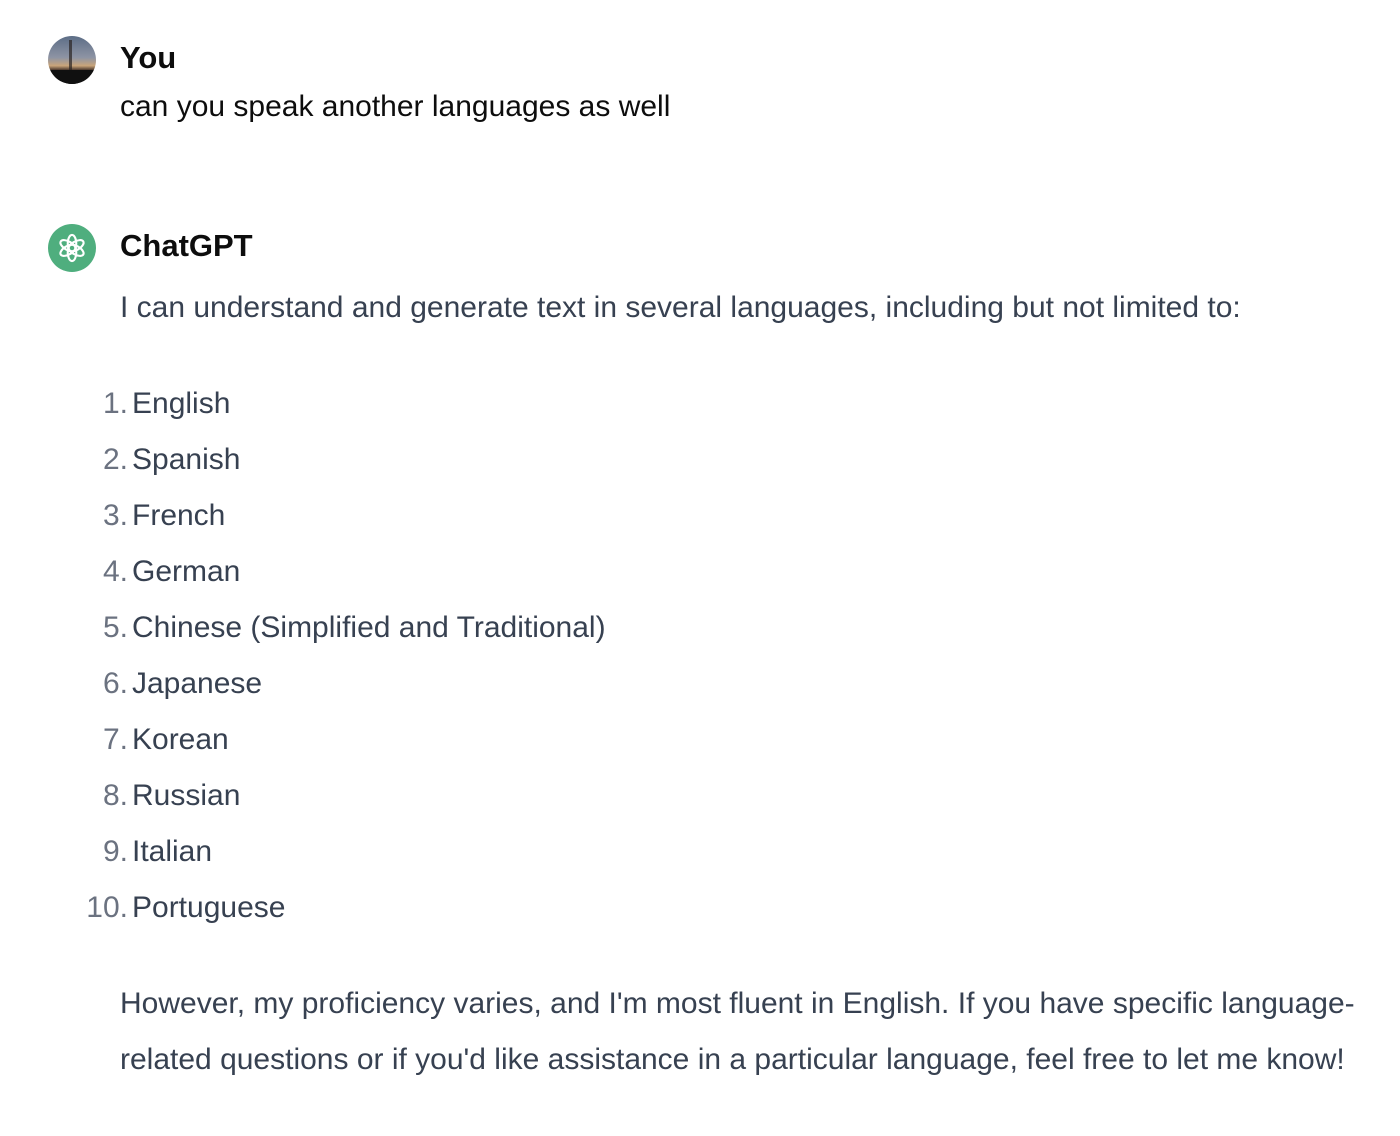 The width and height of the screenshot is (1400, 1136). What do you see at coordinates (172, 851) in the screenshot?
I see `language-name: Italian` at bounding box center [172, 851].